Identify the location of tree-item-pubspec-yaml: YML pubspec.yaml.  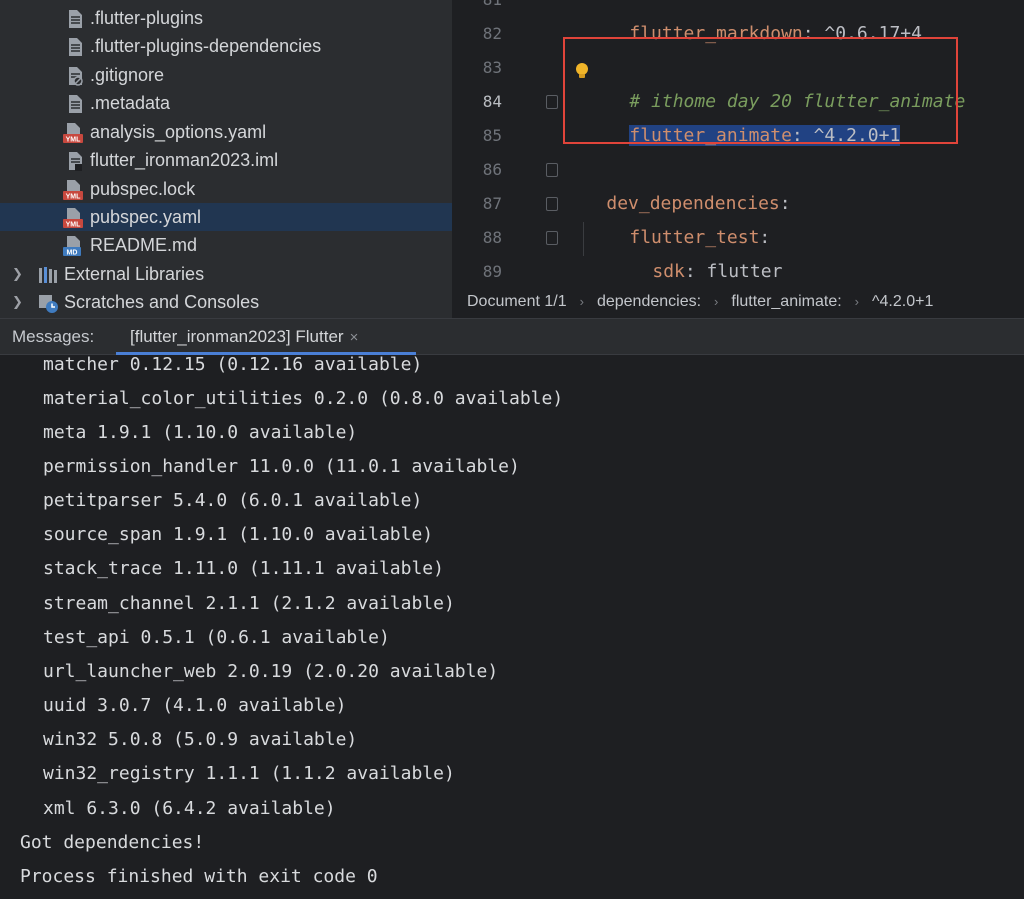
(226, 217).